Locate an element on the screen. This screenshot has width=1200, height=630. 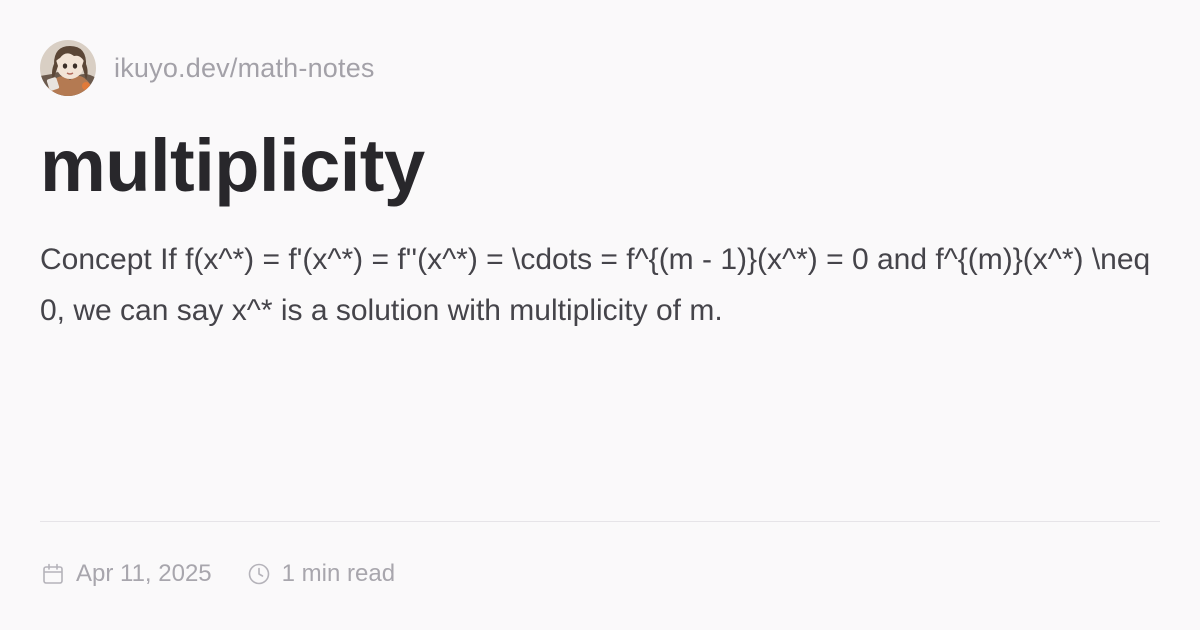
clock-icon is located at coordinates (259, 574).